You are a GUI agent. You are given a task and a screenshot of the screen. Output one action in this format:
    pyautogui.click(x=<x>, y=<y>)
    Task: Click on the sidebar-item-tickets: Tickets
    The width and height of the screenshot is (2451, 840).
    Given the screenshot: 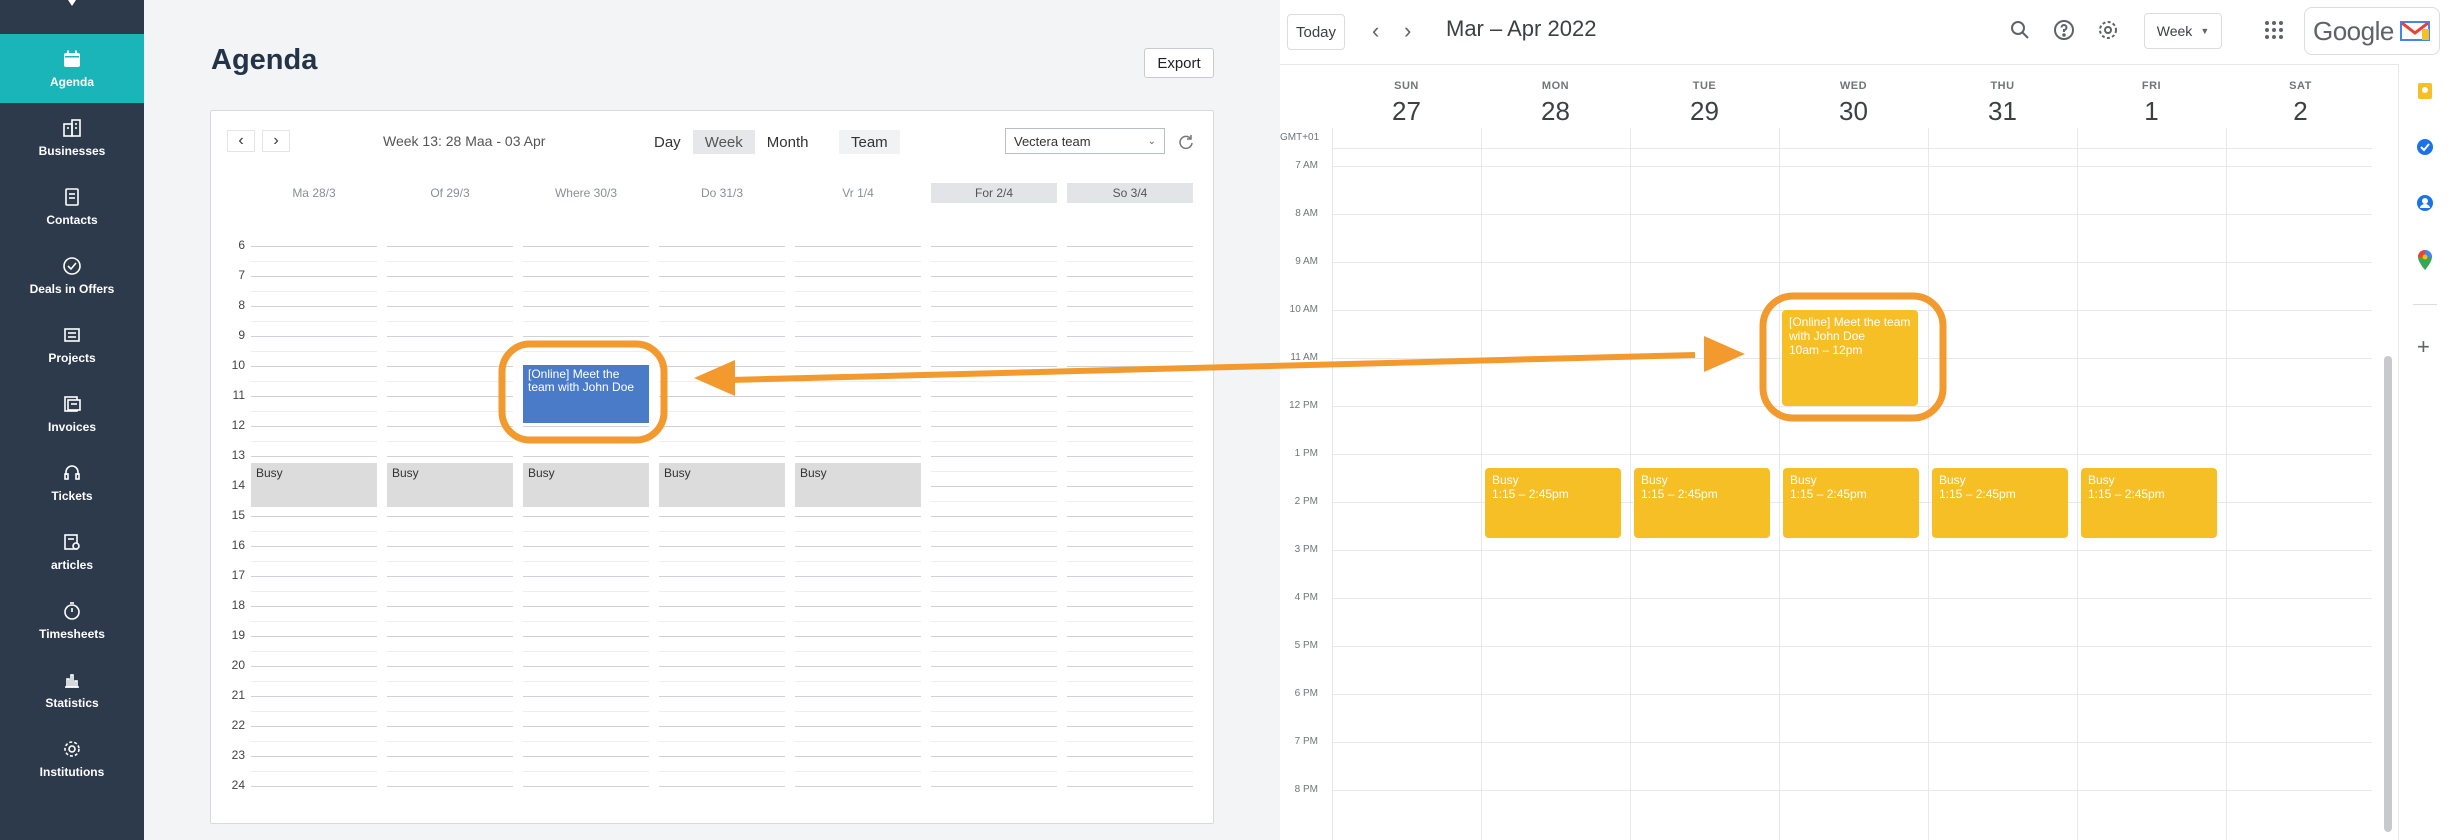 What is the action you would take?
    pyautogui.click(x=72, y=482)
    